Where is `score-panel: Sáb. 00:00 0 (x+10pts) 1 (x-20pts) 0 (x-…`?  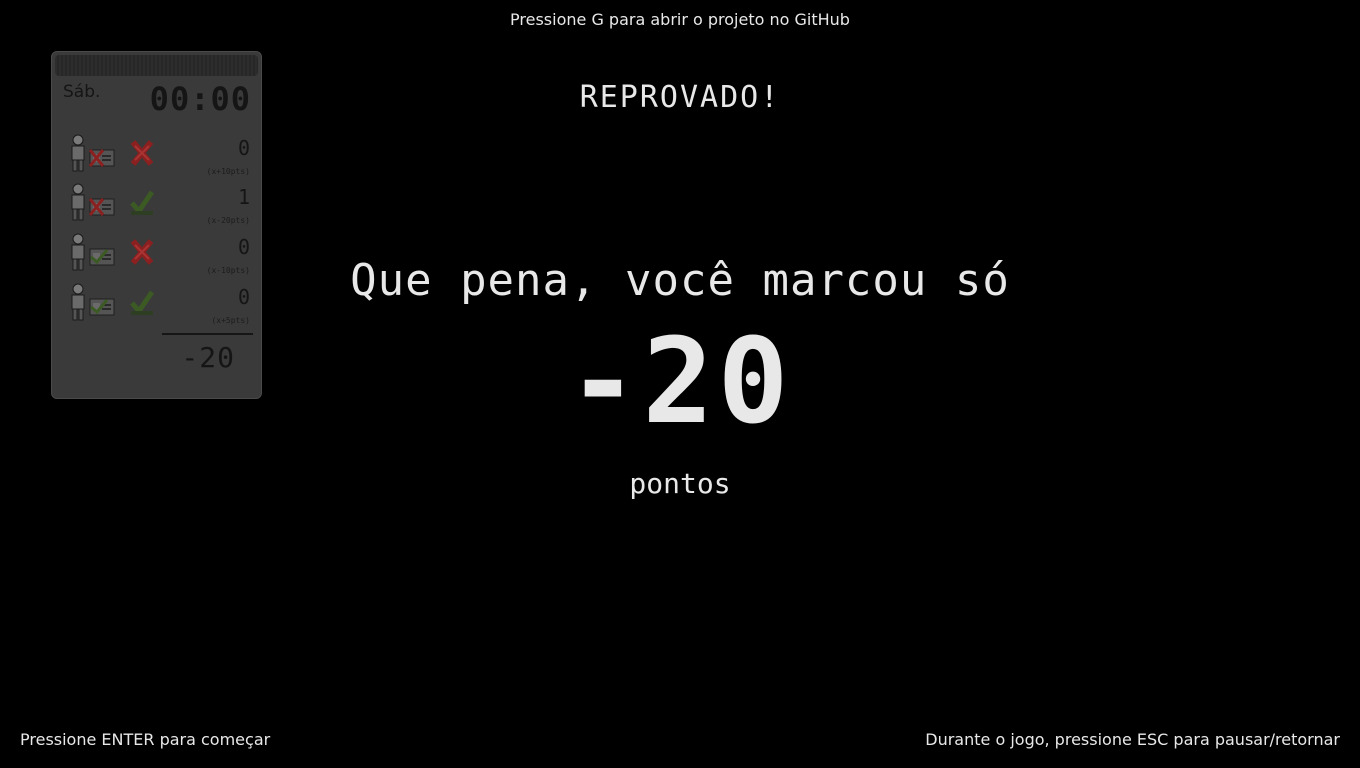
score-panel: Sáb. 00:00 0 (x+10pts) 1 (x-20pts) 0 (x-… is located at coordinates (156, 225).